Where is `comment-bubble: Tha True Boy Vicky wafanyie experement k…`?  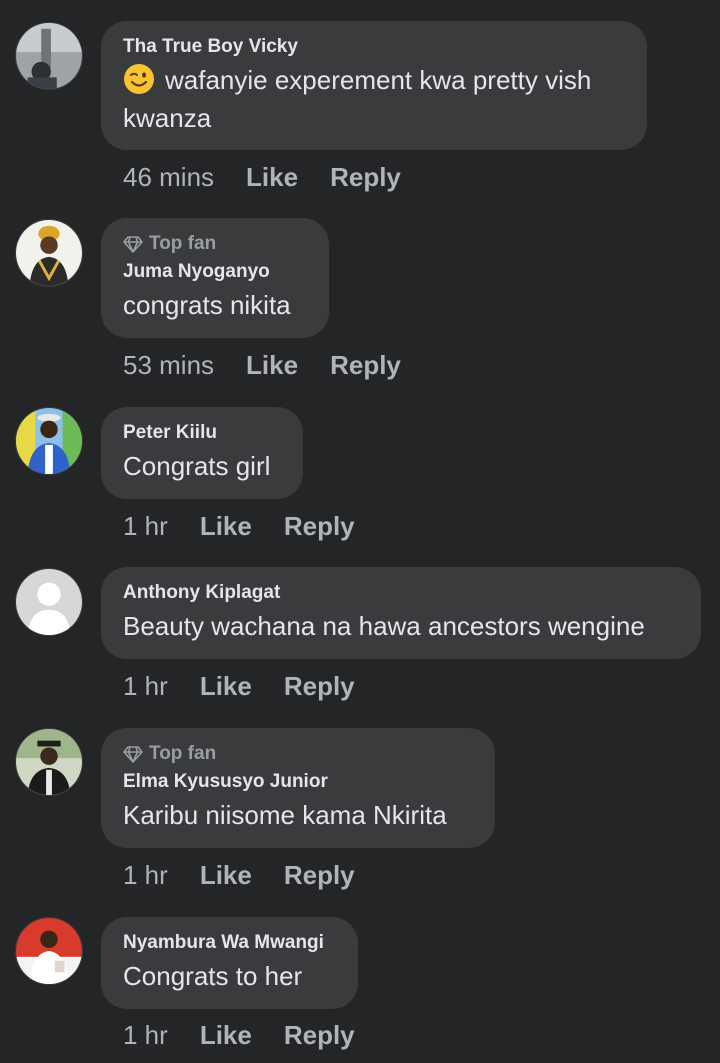 comment-bubble: Tha True Boy Vicky wafanyie experement k… is located at coordinates (374, 85).